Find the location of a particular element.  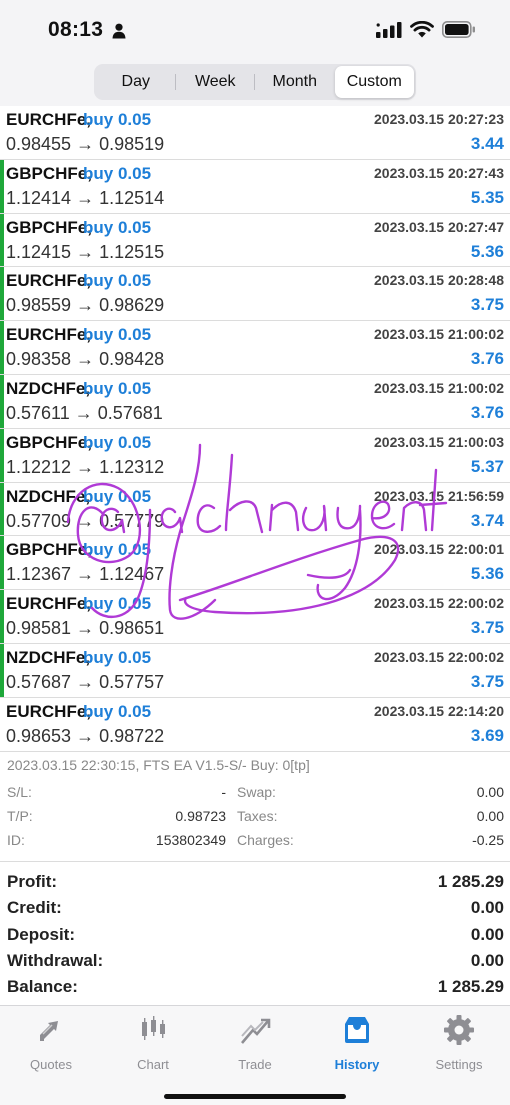

history-icon is located at coordinates (357, 1030).